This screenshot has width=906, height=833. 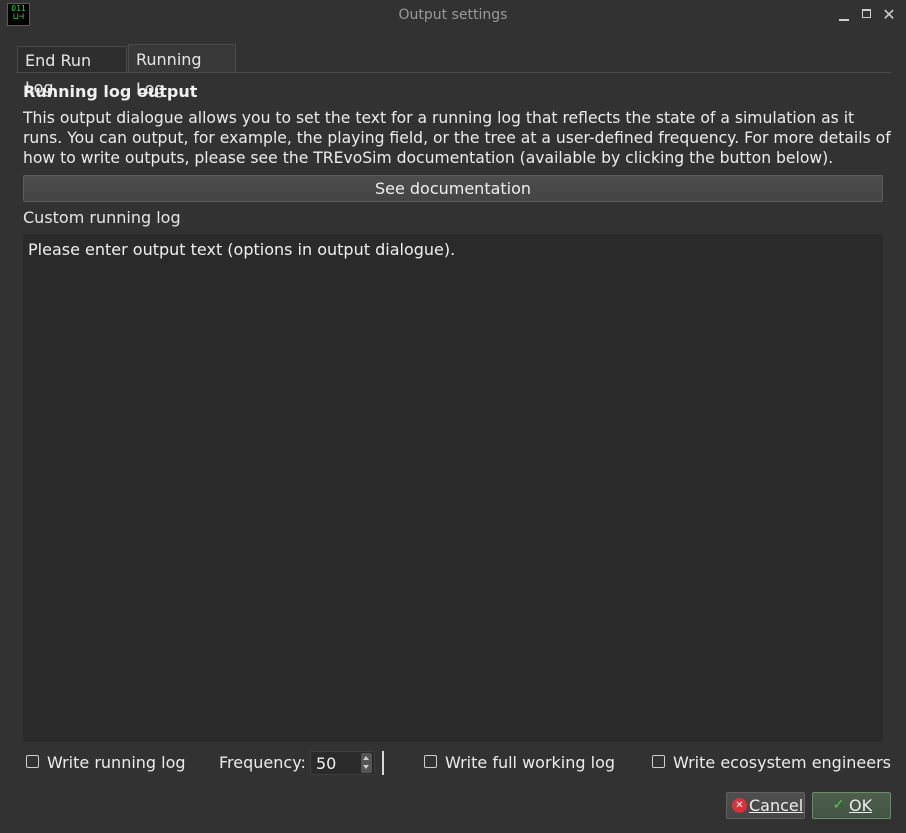 What do you see at coordinates (838, 805) in the screenshot?
I see `check-icon: ✓` at bounding box center [838, 805].